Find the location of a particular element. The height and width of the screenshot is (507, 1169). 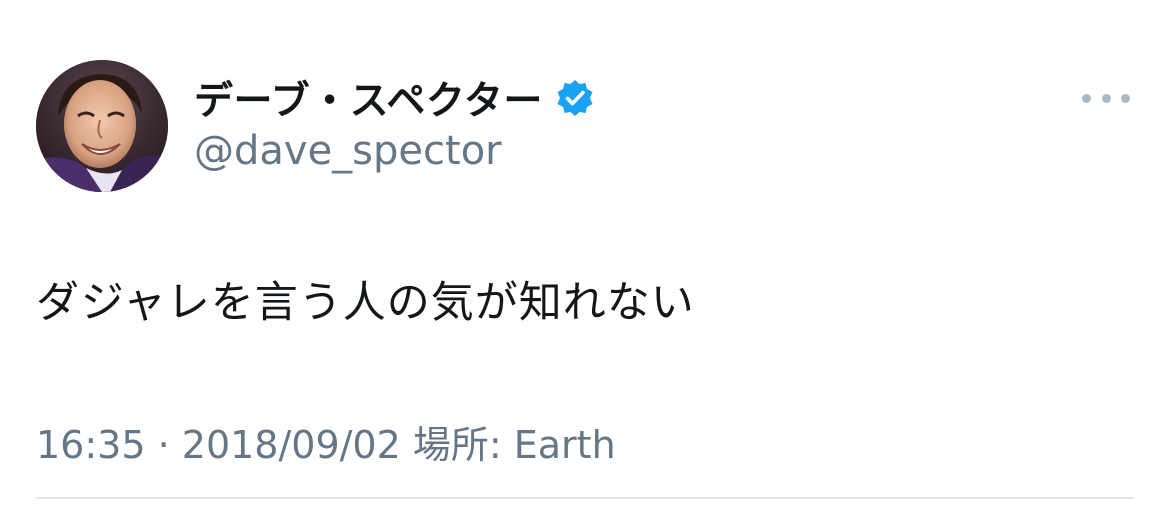

tweet-text: ダジャレを言う人の気が知れない is located at coordinates (365, 303).